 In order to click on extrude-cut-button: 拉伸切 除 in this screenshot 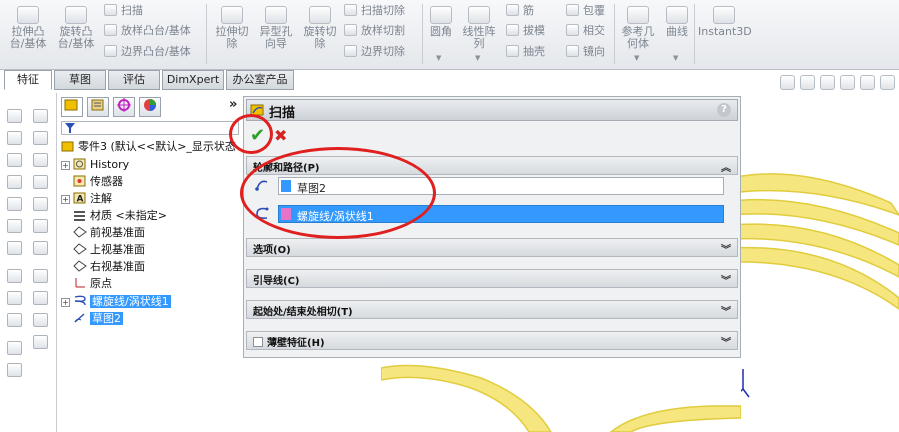, I will do `click(232, 28)`.